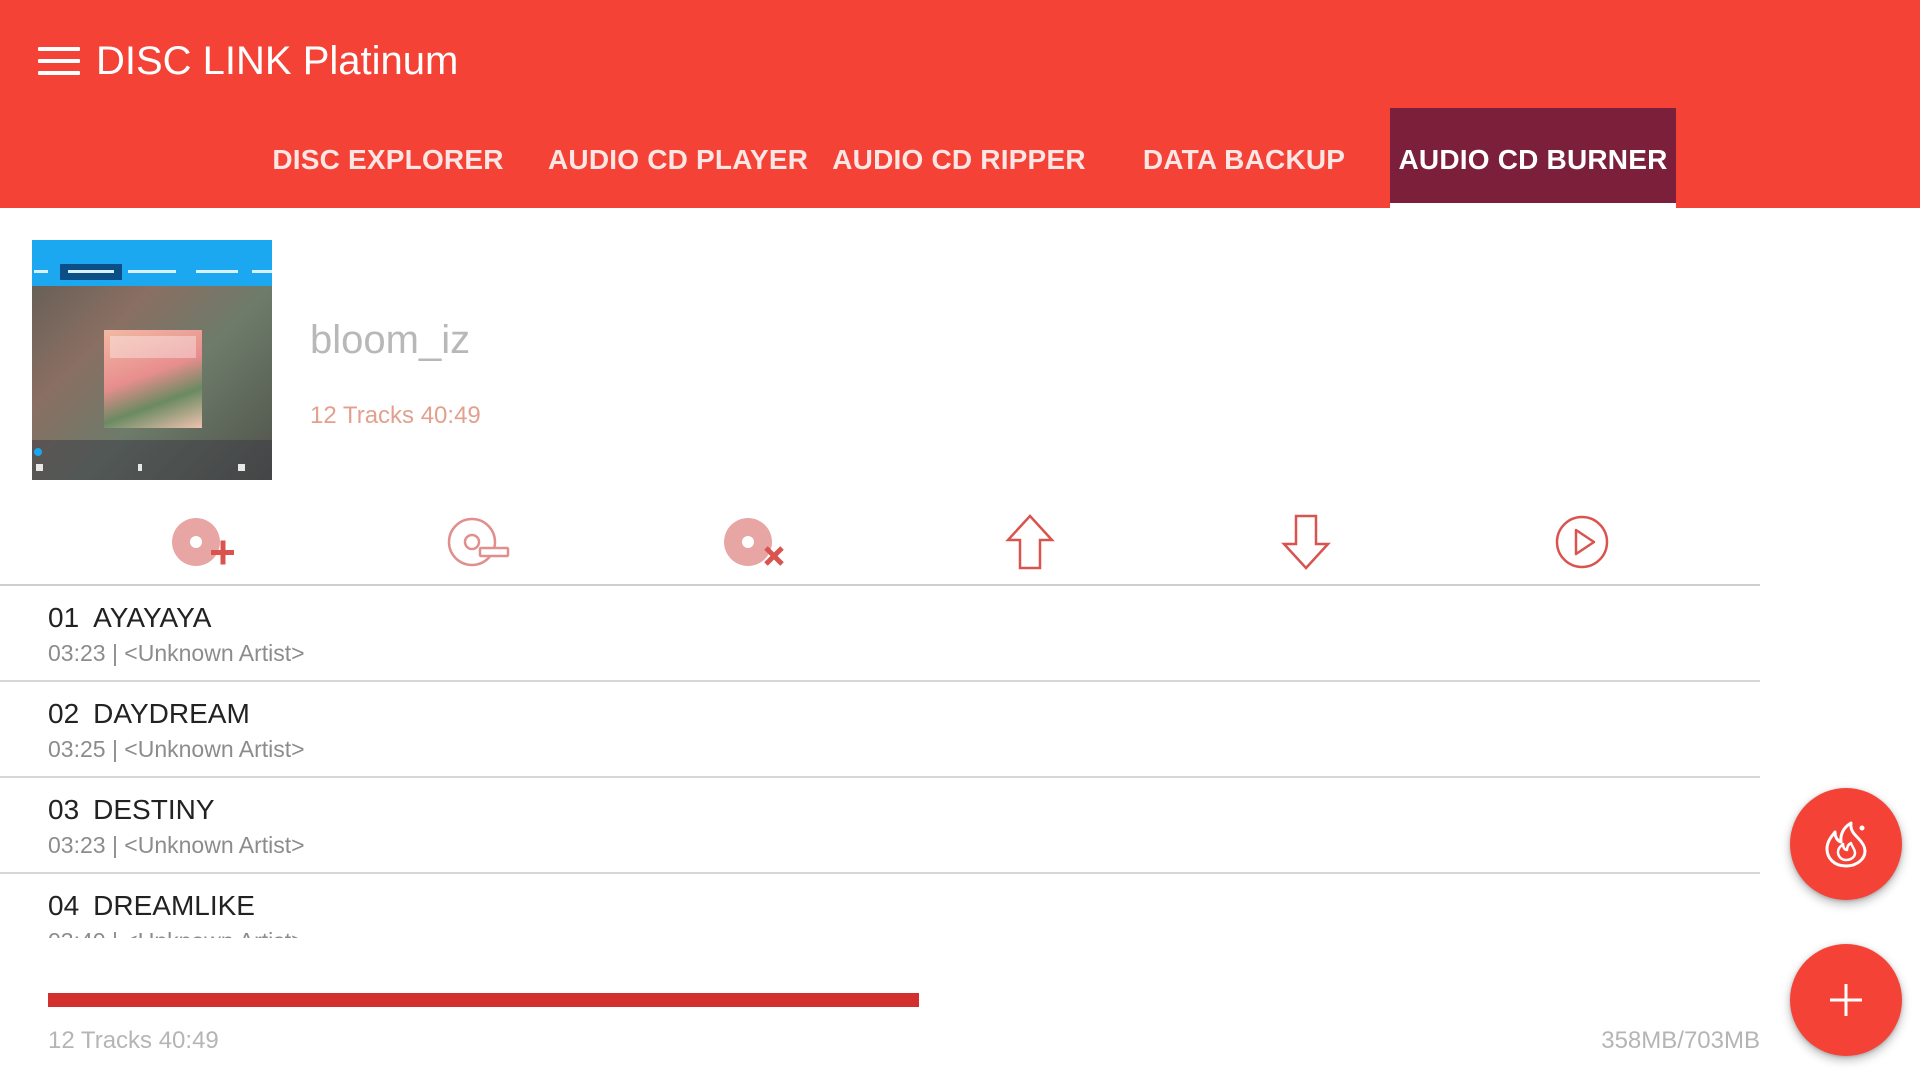 This screenshot has width=1920, height=1080. What do you see at coordinates (388, 158) in the screenshot?
I see `tab-disc-explorer: DISC EXPLORER` at bounding box center [388, 158].